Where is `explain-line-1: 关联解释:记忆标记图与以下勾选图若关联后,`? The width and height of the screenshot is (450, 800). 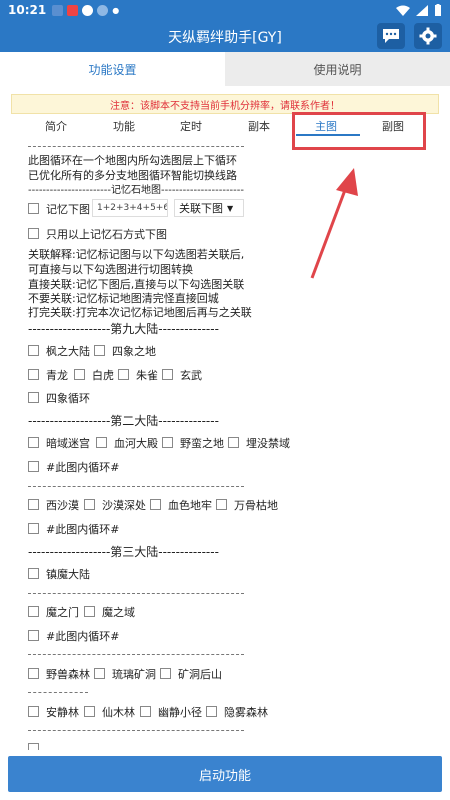 explain-line-1: 关联解释:记忆标记图与以下勾选图若关联后, is located at coordinates (136, 254).